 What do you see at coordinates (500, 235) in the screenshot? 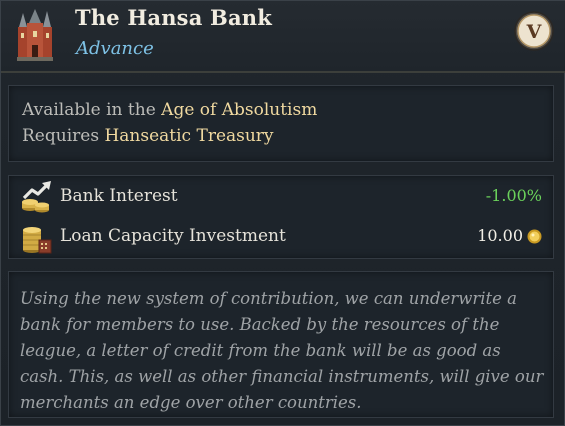
I see `modifier-value: 10.00` at bounding box center [500, 235].